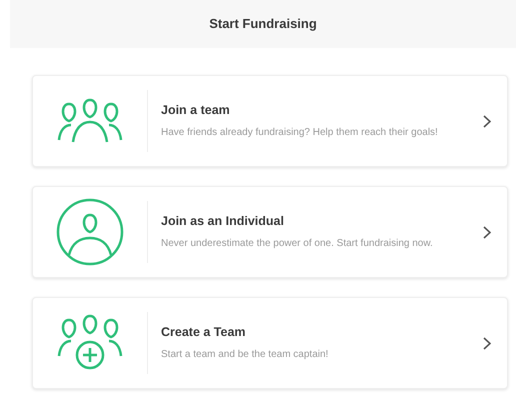  Describe the element at coordinates (90, 121) in the screenshot. I see `people-group-icon` at that location.